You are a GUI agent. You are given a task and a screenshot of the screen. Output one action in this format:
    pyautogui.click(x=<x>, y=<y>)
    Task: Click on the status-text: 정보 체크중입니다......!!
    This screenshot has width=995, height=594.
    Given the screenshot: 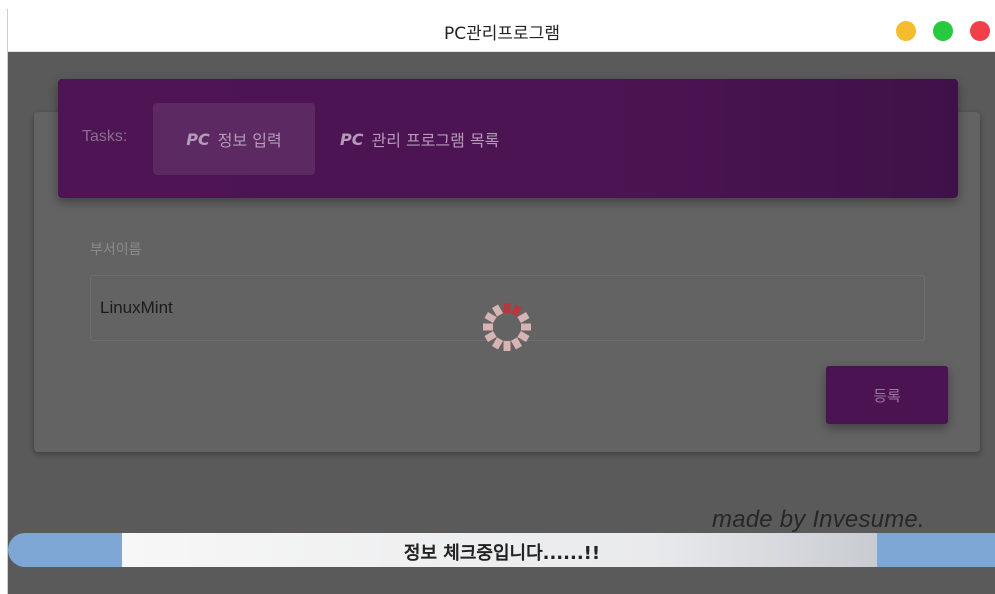 What is the action you would take?
    pyautogui.click(x=502, y=553)
    